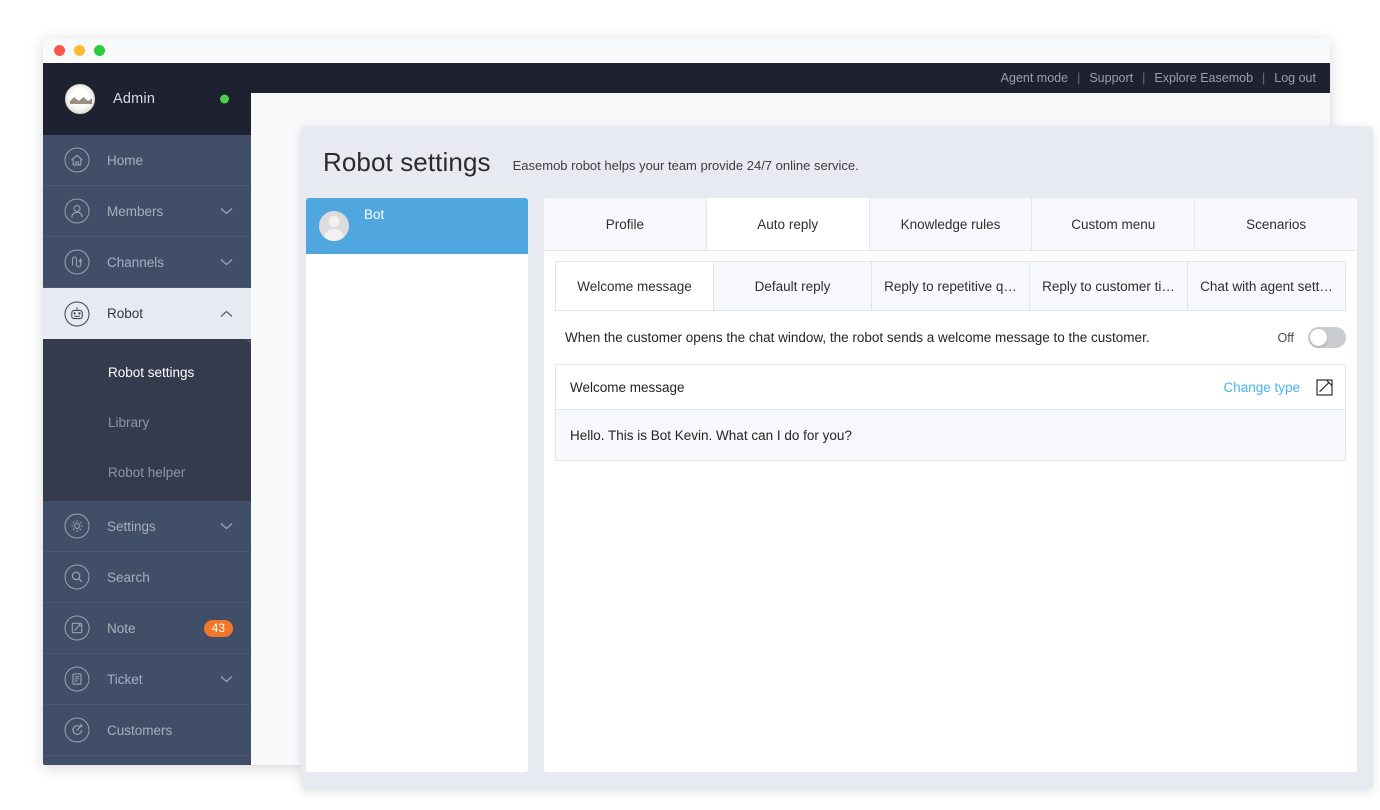 Image resolution: width=1380 pixels, height=810 pixels. I want to click on agent-mode-link: Agent mode, so click(1034, 78).